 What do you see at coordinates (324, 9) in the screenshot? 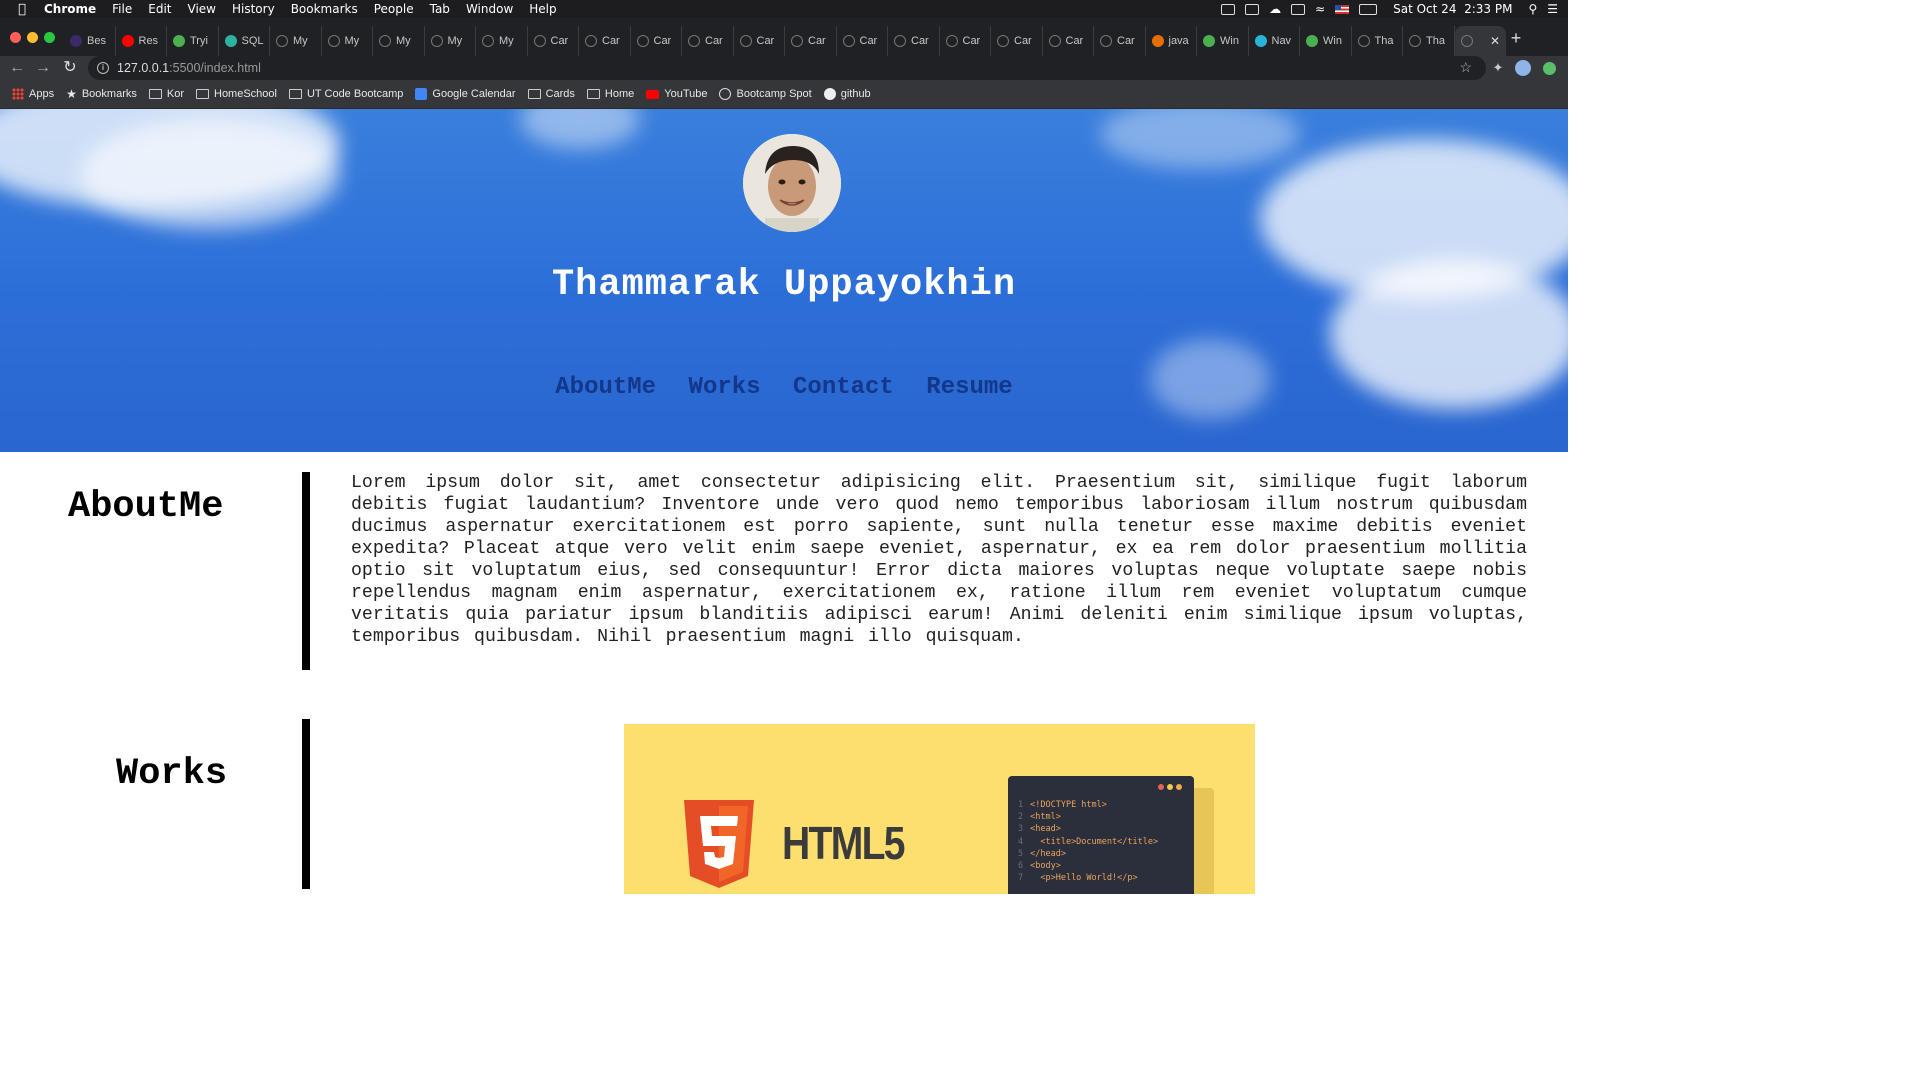
I see `menu-bookmarks: Bookmarks` at bounding box center [324, 9].